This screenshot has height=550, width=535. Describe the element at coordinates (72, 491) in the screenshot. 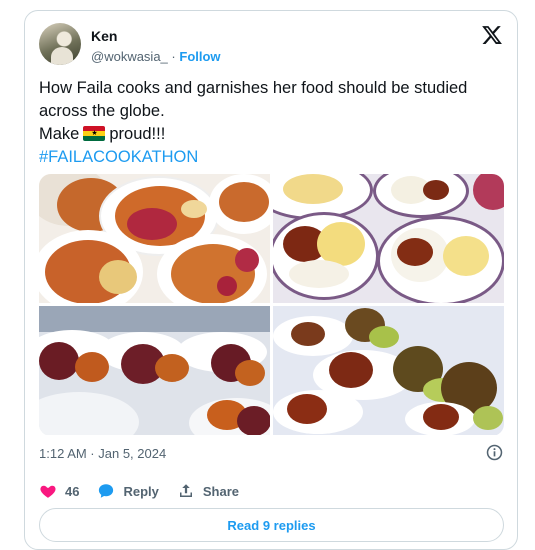

I see `like-count: 46` at that location.